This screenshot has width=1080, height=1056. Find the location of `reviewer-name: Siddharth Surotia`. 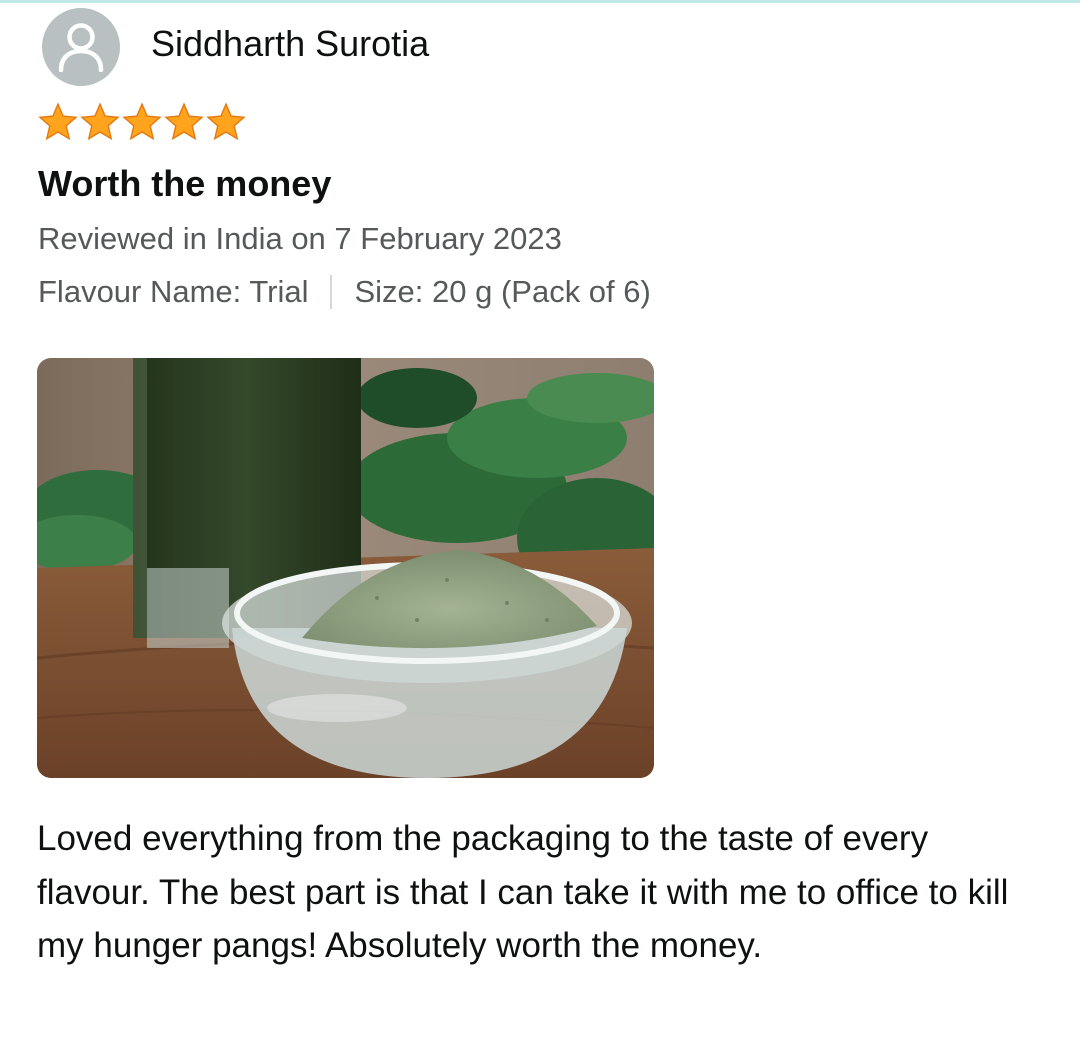

reviewer-name: Siddharth Surotia is located at coordinates (290, 44).